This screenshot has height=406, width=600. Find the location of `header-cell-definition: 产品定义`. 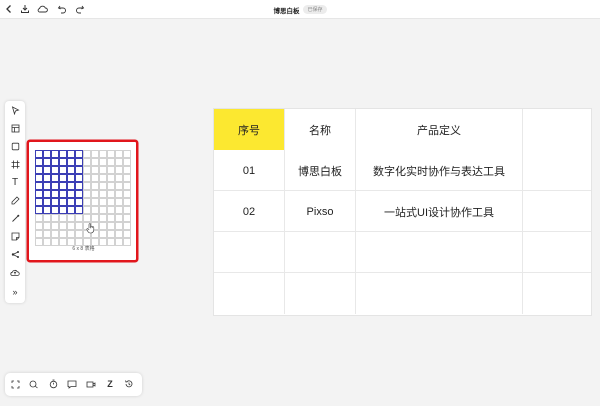

header-cell-definition: 产品定义 is located at coordinates (439, 129).